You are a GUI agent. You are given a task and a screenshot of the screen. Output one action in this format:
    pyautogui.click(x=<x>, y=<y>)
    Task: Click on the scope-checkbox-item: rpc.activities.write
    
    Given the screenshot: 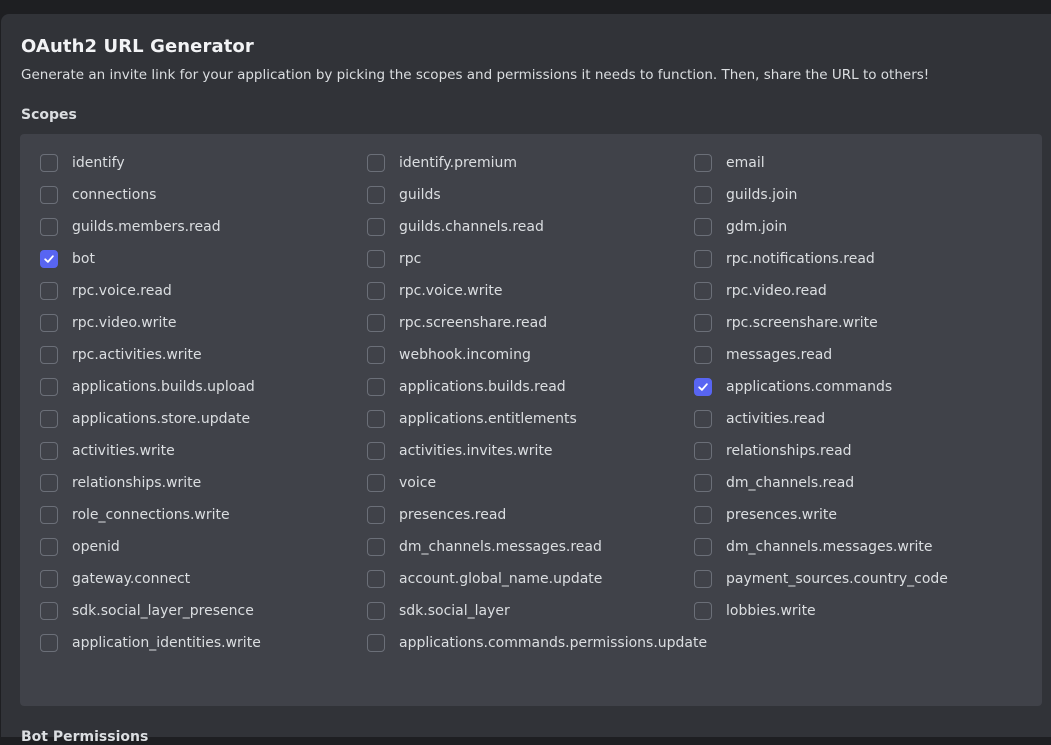 What is the action you would take?
    pyautogui.click(x=121, y=355)
    